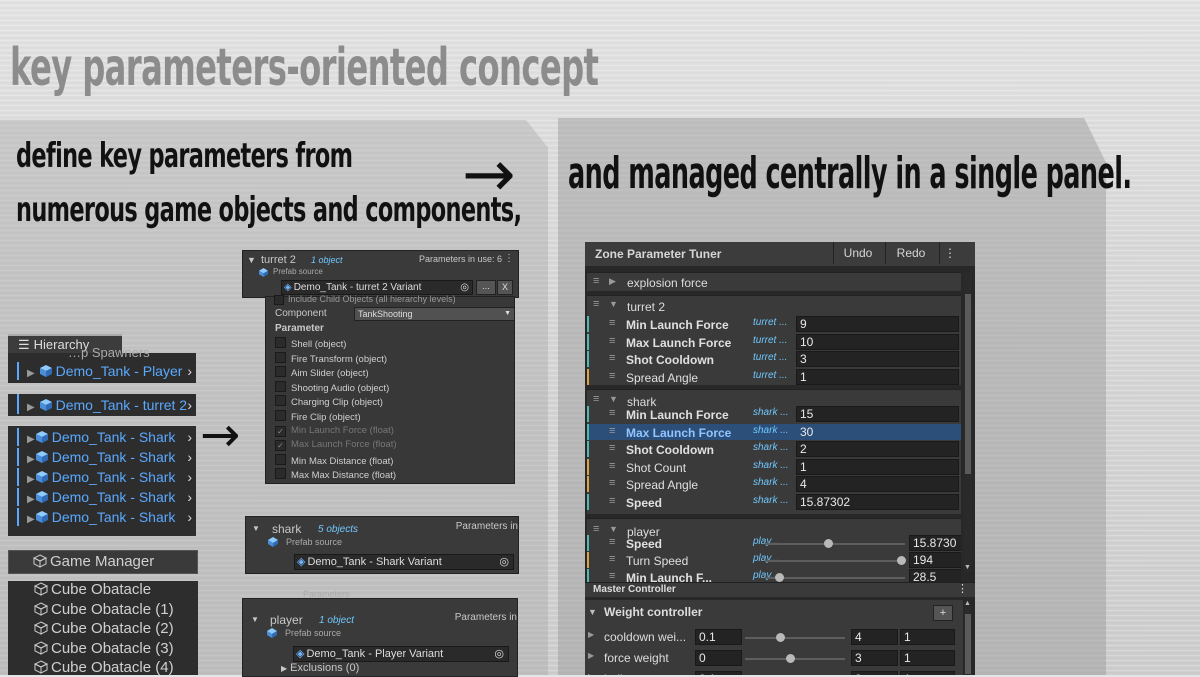 The width and height of the screenshot is (1200, 677). Describe the element at coordinates (334, 431) in the screenshot. I see `parameter-toggle: ✓ Min Launch Force (float)` at that location.